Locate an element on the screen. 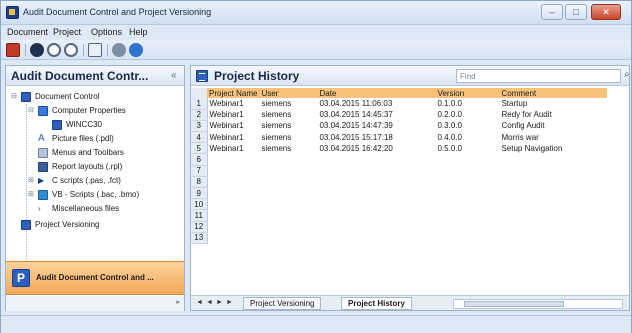 This screenshot has width=632, height=333. stop-icon is located at coordinates (71, 50).